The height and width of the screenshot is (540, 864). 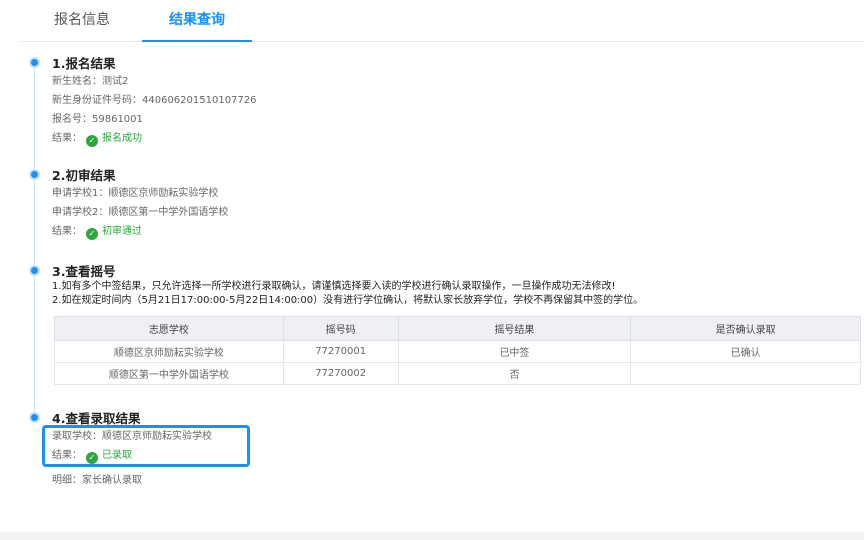 What do you see at coordinates (199, 100) in the screenshot?
I see `field-value: 440606201510107726` at bounding box center [199, 100].